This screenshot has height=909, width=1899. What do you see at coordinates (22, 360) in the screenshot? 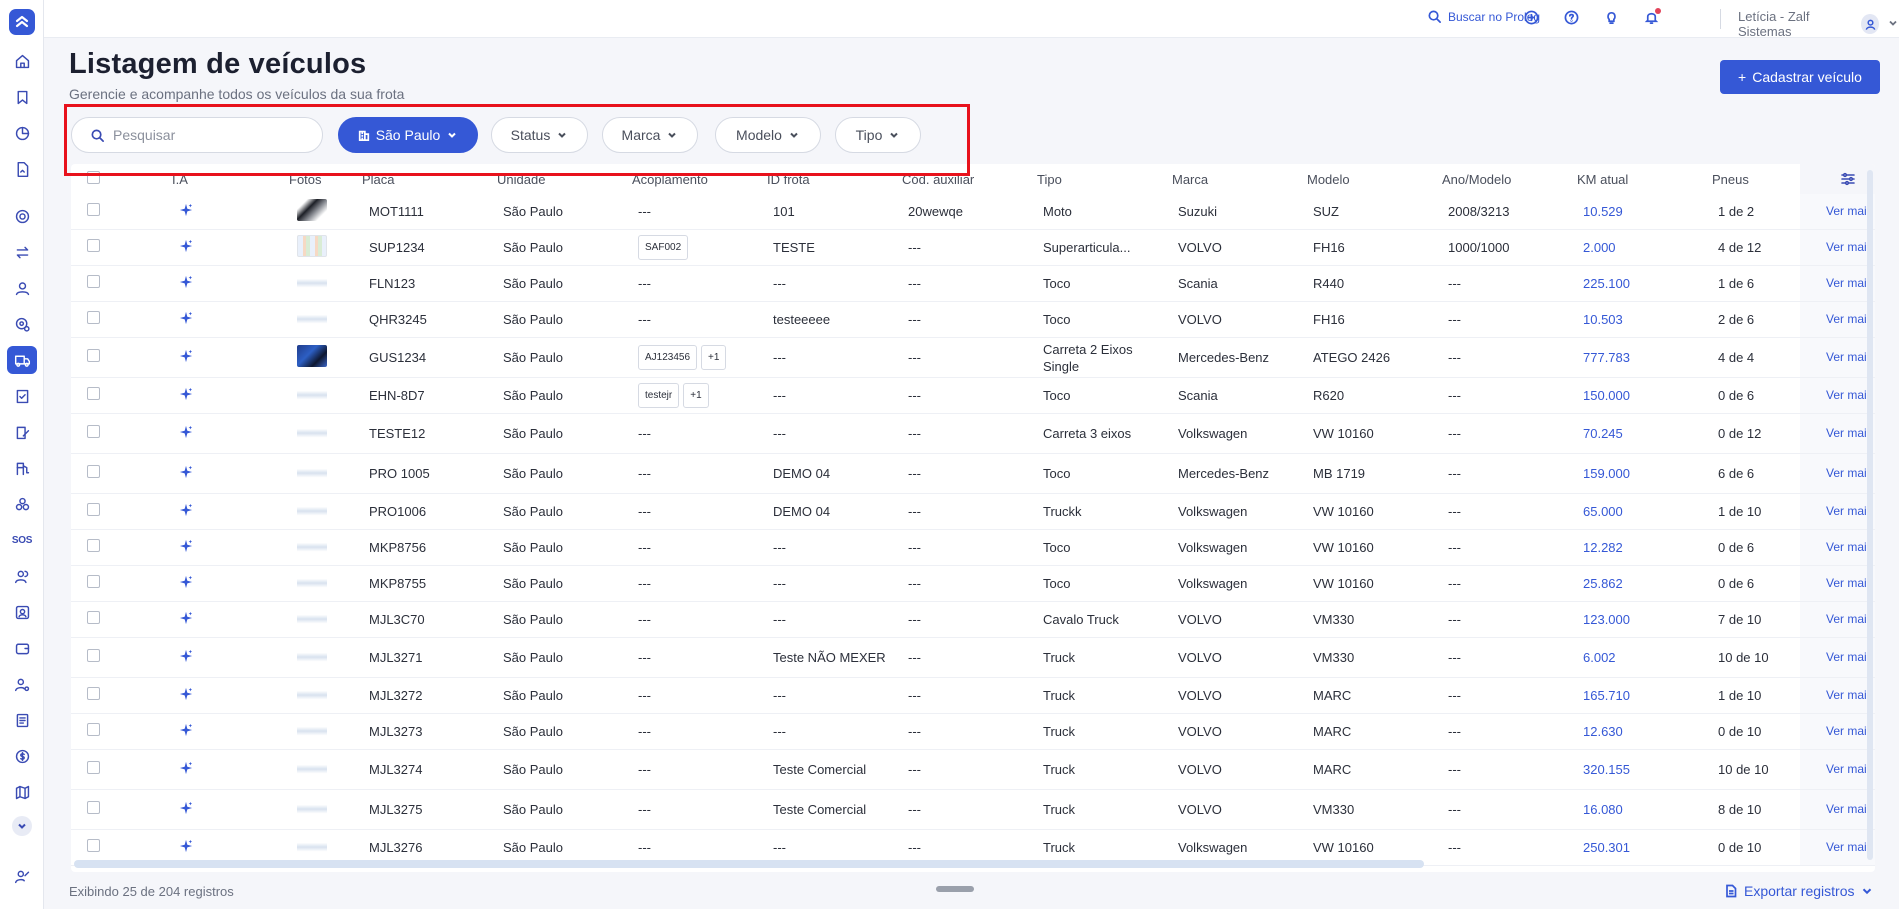
I see `vehicles-icon` at bounding box center [22, 360].